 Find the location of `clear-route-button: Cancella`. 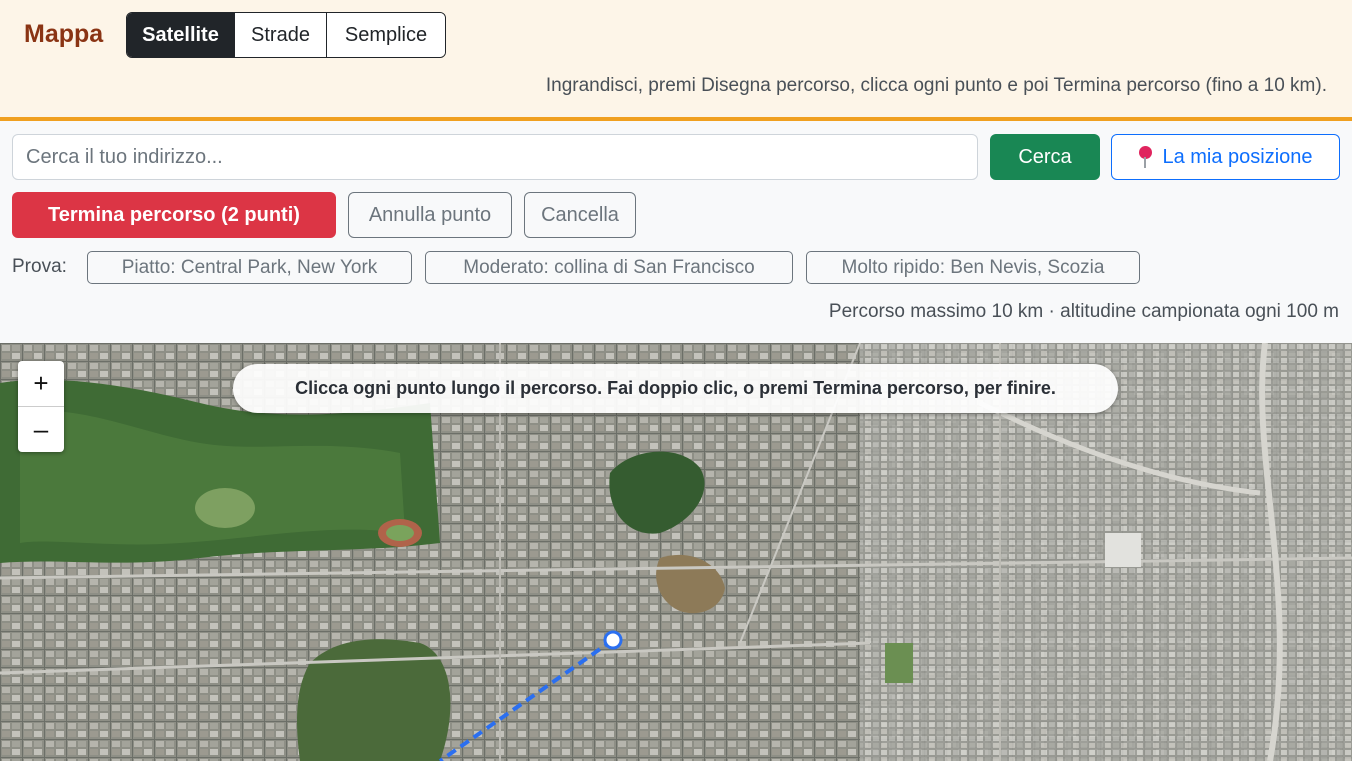

clear-route-button: Cancella is located at coordinates (580, 215).